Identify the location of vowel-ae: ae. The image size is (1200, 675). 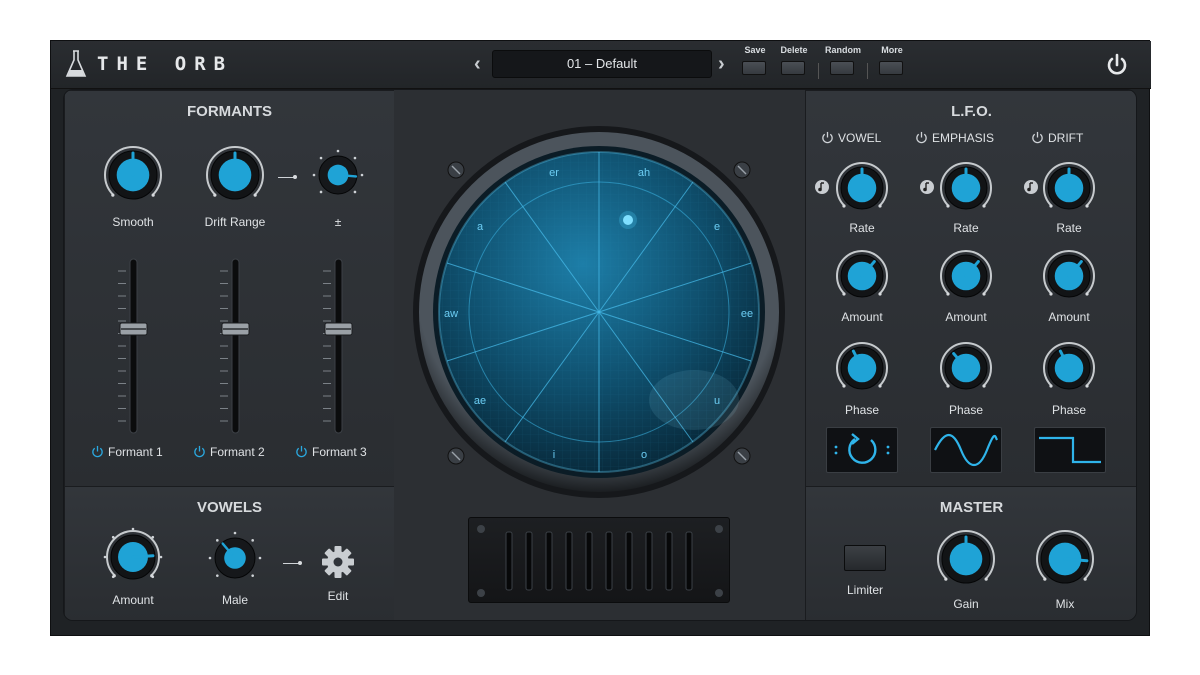
(480, 401).